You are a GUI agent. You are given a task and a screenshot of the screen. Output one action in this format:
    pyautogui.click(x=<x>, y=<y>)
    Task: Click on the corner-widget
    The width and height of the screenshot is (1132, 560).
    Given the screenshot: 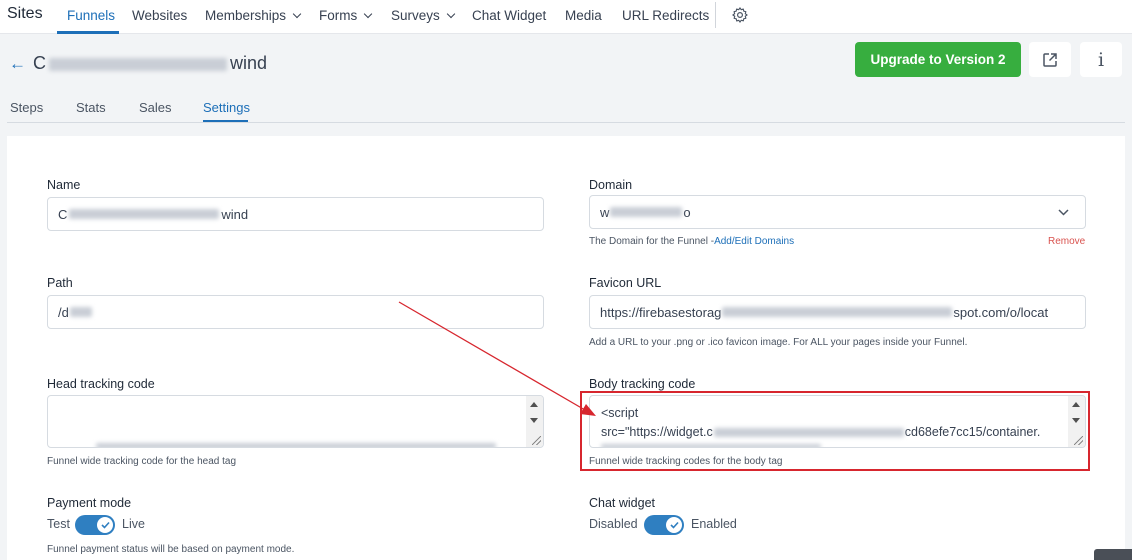 What is the action you would take?
    pyautogui.click(x=1113, y=554)
    